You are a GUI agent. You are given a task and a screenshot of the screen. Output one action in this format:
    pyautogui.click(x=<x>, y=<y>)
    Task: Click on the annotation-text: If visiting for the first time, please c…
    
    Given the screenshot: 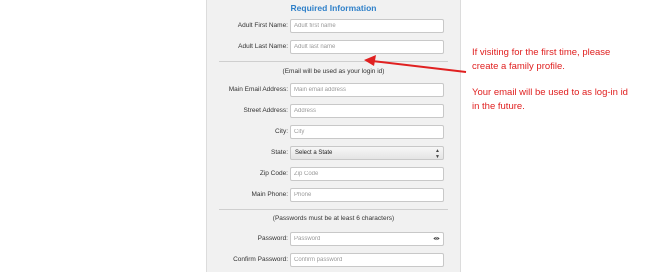 What is the action you would take?
    pyautogui.click(x=567, y=79)
    